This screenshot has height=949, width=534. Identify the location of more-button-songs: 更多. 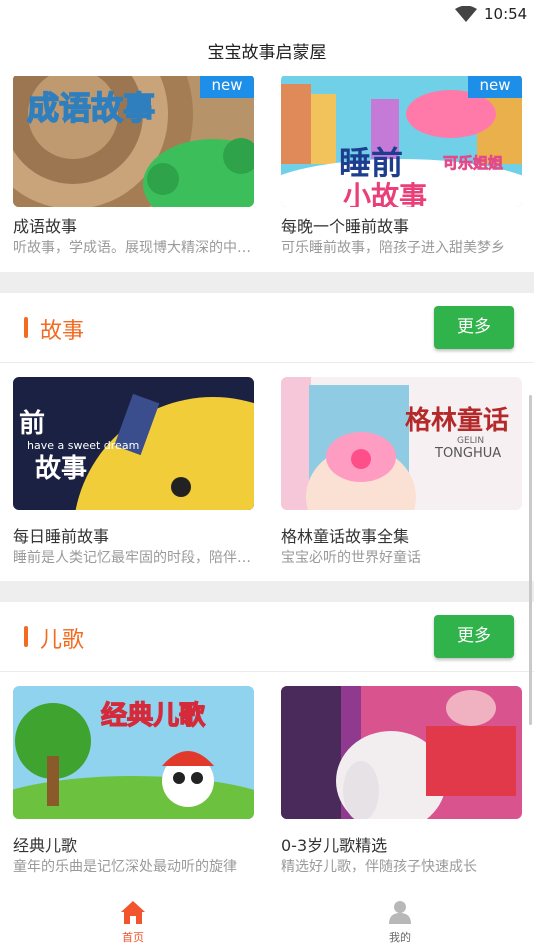
(474, 636).